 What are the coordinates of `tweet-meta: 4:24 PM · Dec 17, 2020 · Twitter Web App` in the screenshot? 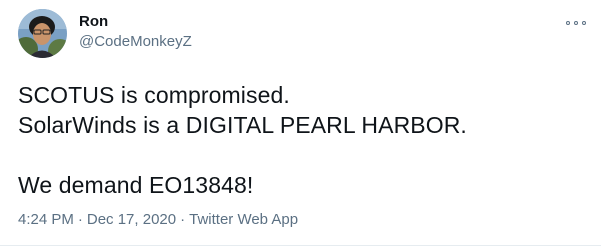 It's located at (158, 220).